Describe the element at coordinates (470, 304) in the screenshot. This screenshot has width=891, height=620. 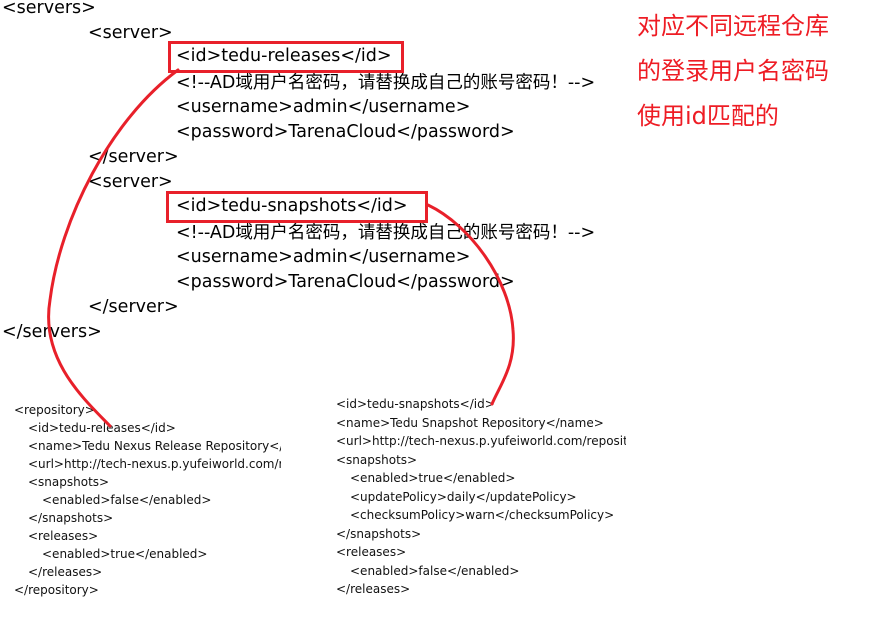
I see `connector-curve-snapshots` at that location.